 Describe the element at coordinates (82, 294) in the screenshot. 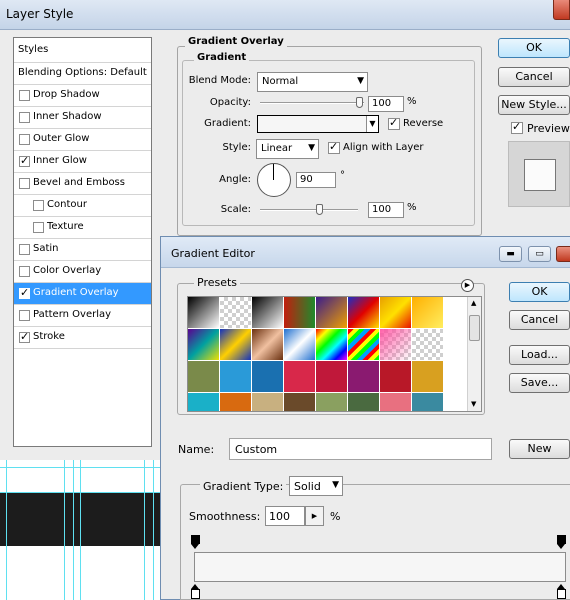

I see `style-item-gradient-overlay: Gradient Overlay` at that location.